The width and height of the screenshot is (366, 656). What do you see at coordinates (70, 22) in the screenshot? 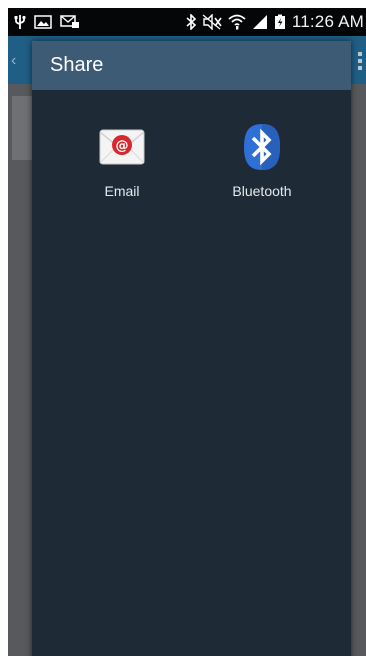
I see `message-icon` at bounding box center [70, 22].